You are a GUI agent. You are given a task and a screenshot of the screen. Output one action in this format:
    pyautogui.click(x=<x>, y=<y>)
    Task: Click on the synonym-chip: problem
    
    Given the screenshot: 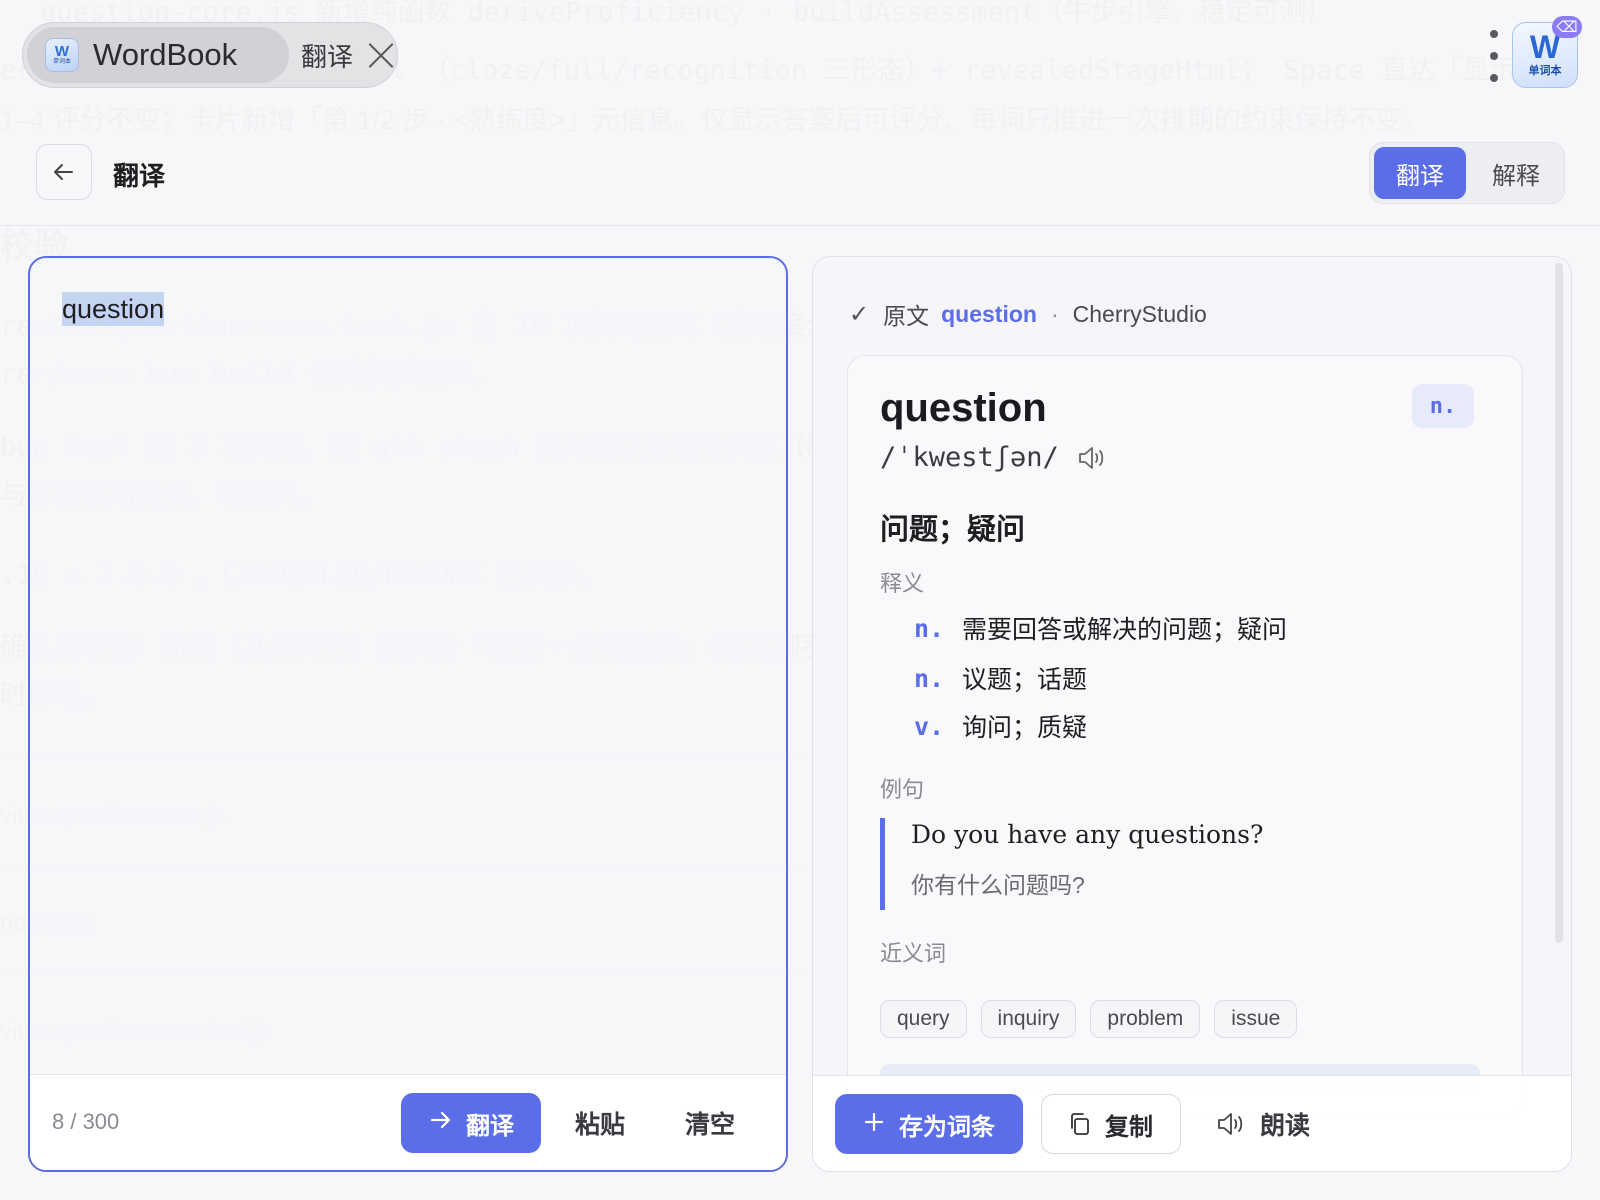 What is the action you would take?
    pyautogui.click(x=1145, y=1019)
    